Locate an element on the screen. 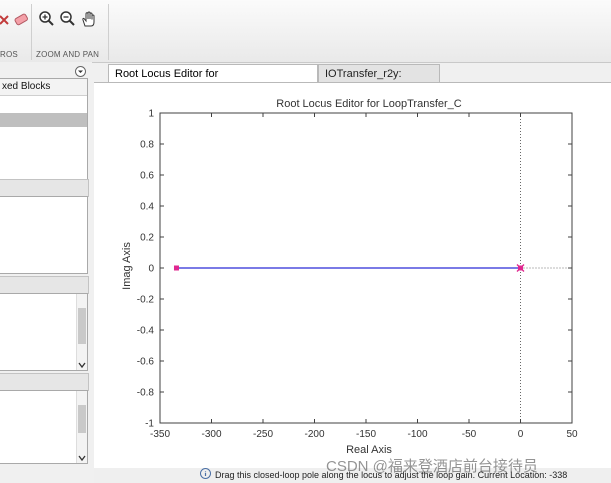 The height and width of the screenshot is (483, 611). y-tick-label: 0.6 is located at coordinates (147, 176).